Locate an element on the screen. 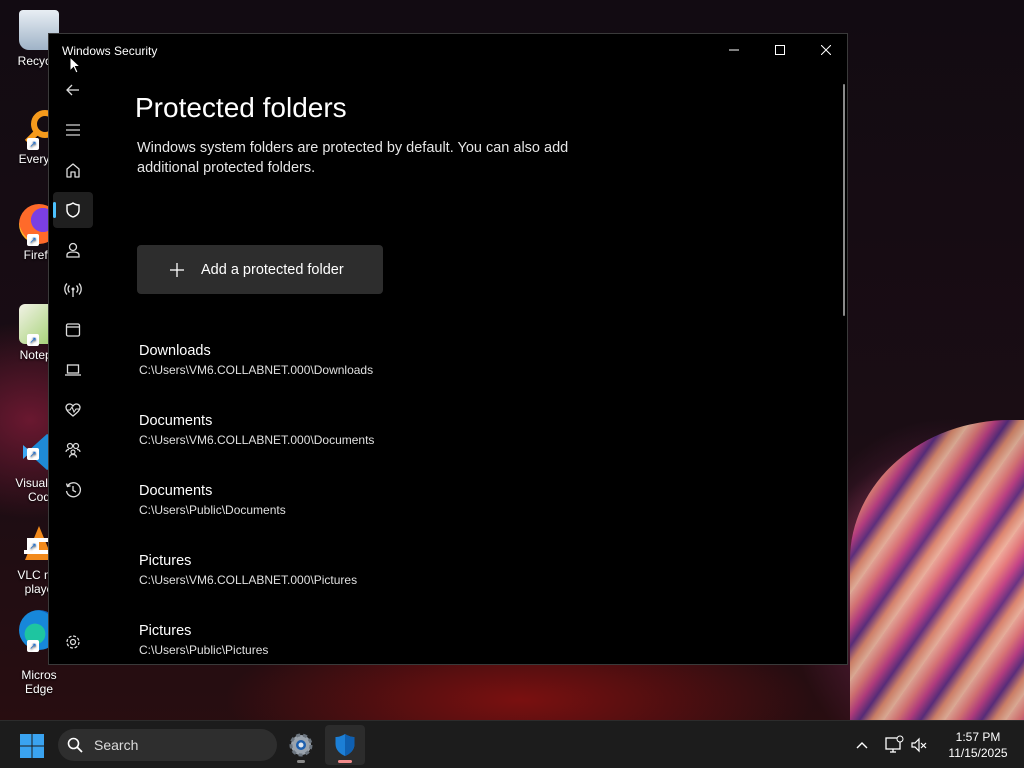 The width and height of the screenshot is (1024, 768). plus-icon is located at coordinates (177, 269).